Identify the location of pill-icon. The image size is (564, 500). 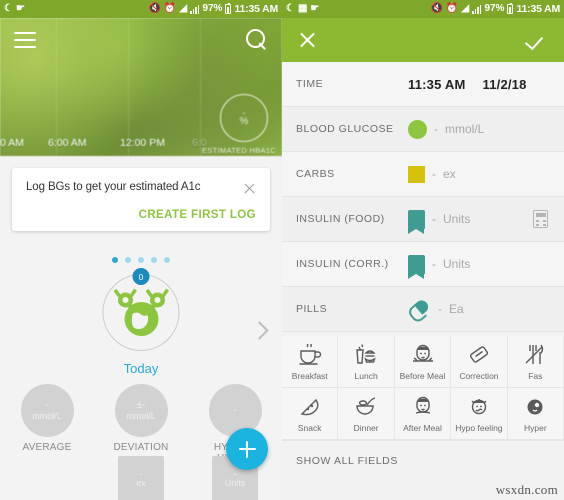
(418, 308).